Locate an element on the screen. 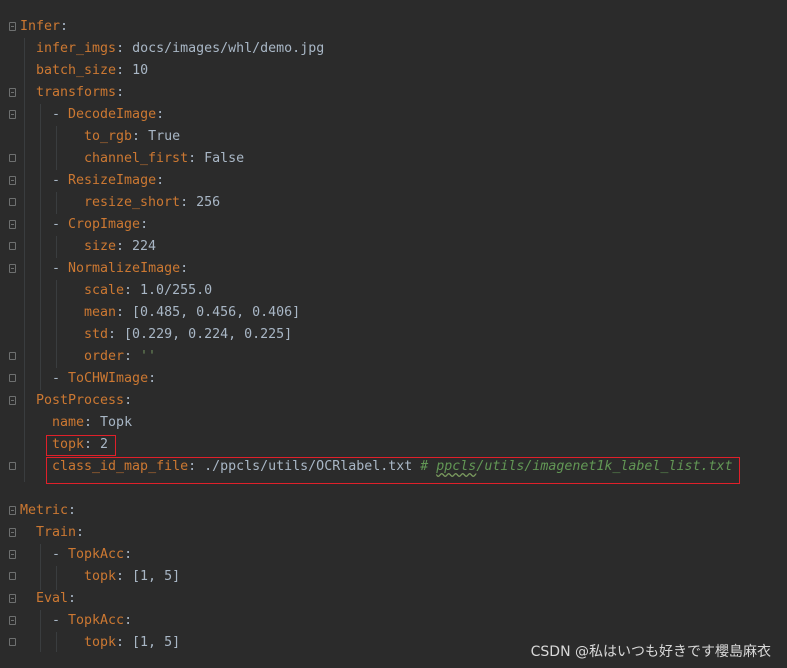 The image size is (787, 668). yaml-key: name is located at coordinates (68, 422).